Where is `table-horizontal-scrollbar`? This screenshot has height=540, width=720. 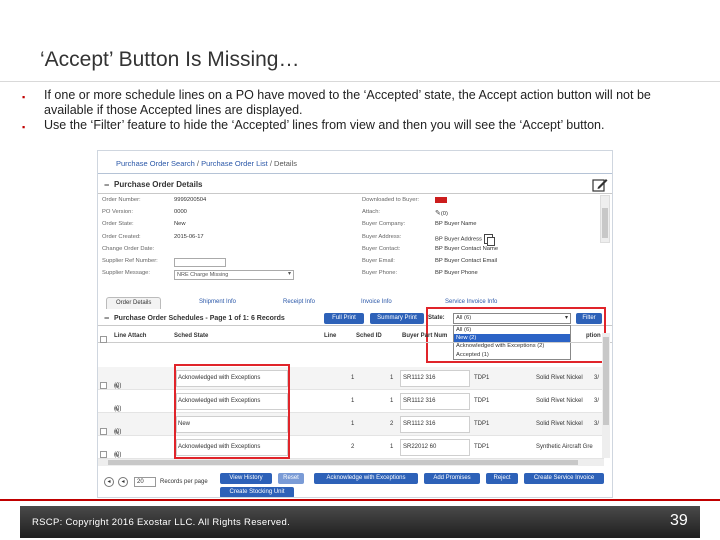 table-horizontal-scrollbar is located at coordinates (351, 462).